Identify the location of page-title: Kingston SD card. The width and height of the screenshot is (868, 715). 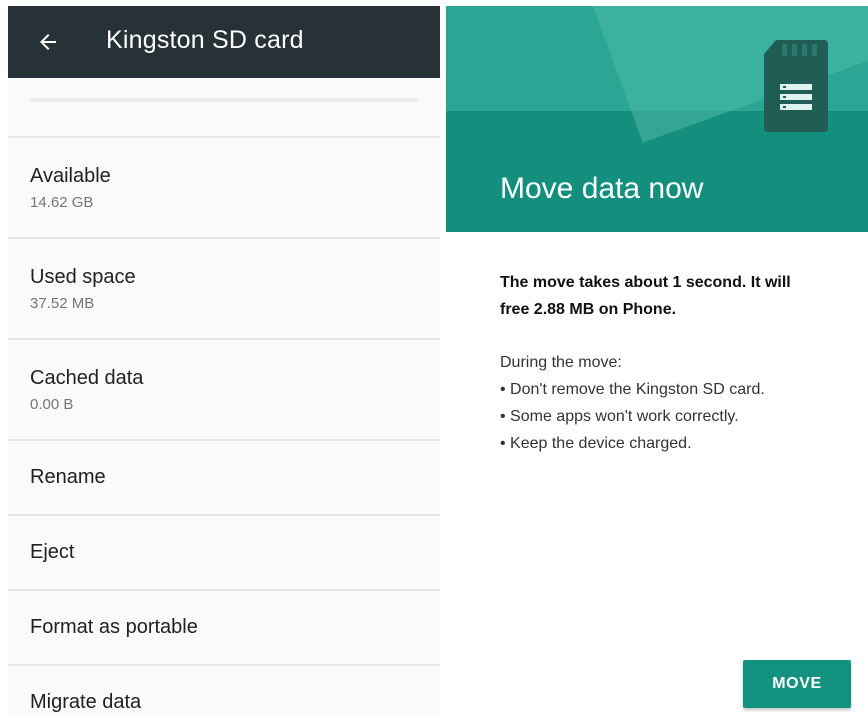
(205, 40).